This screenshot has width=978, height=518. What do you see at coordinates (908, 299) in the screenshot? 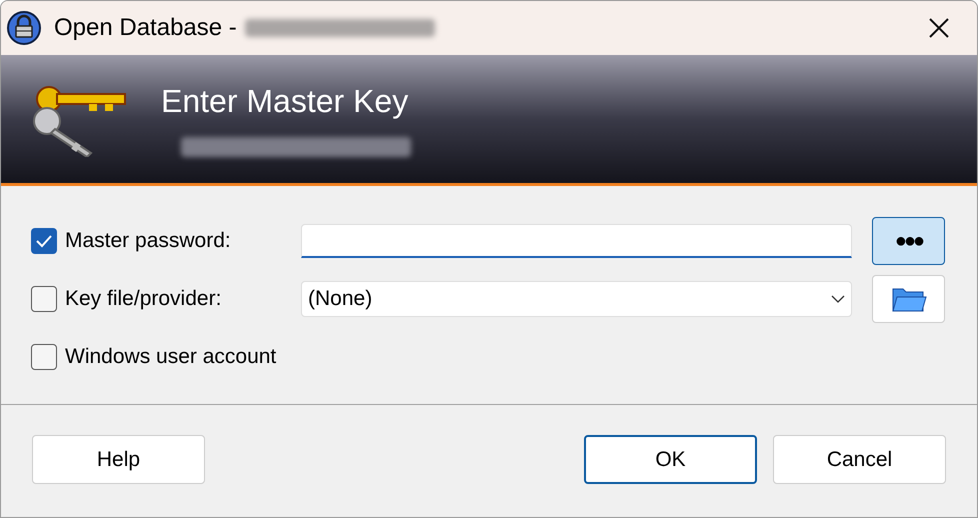
I see `browse-button` at bounding box center [908, 299].